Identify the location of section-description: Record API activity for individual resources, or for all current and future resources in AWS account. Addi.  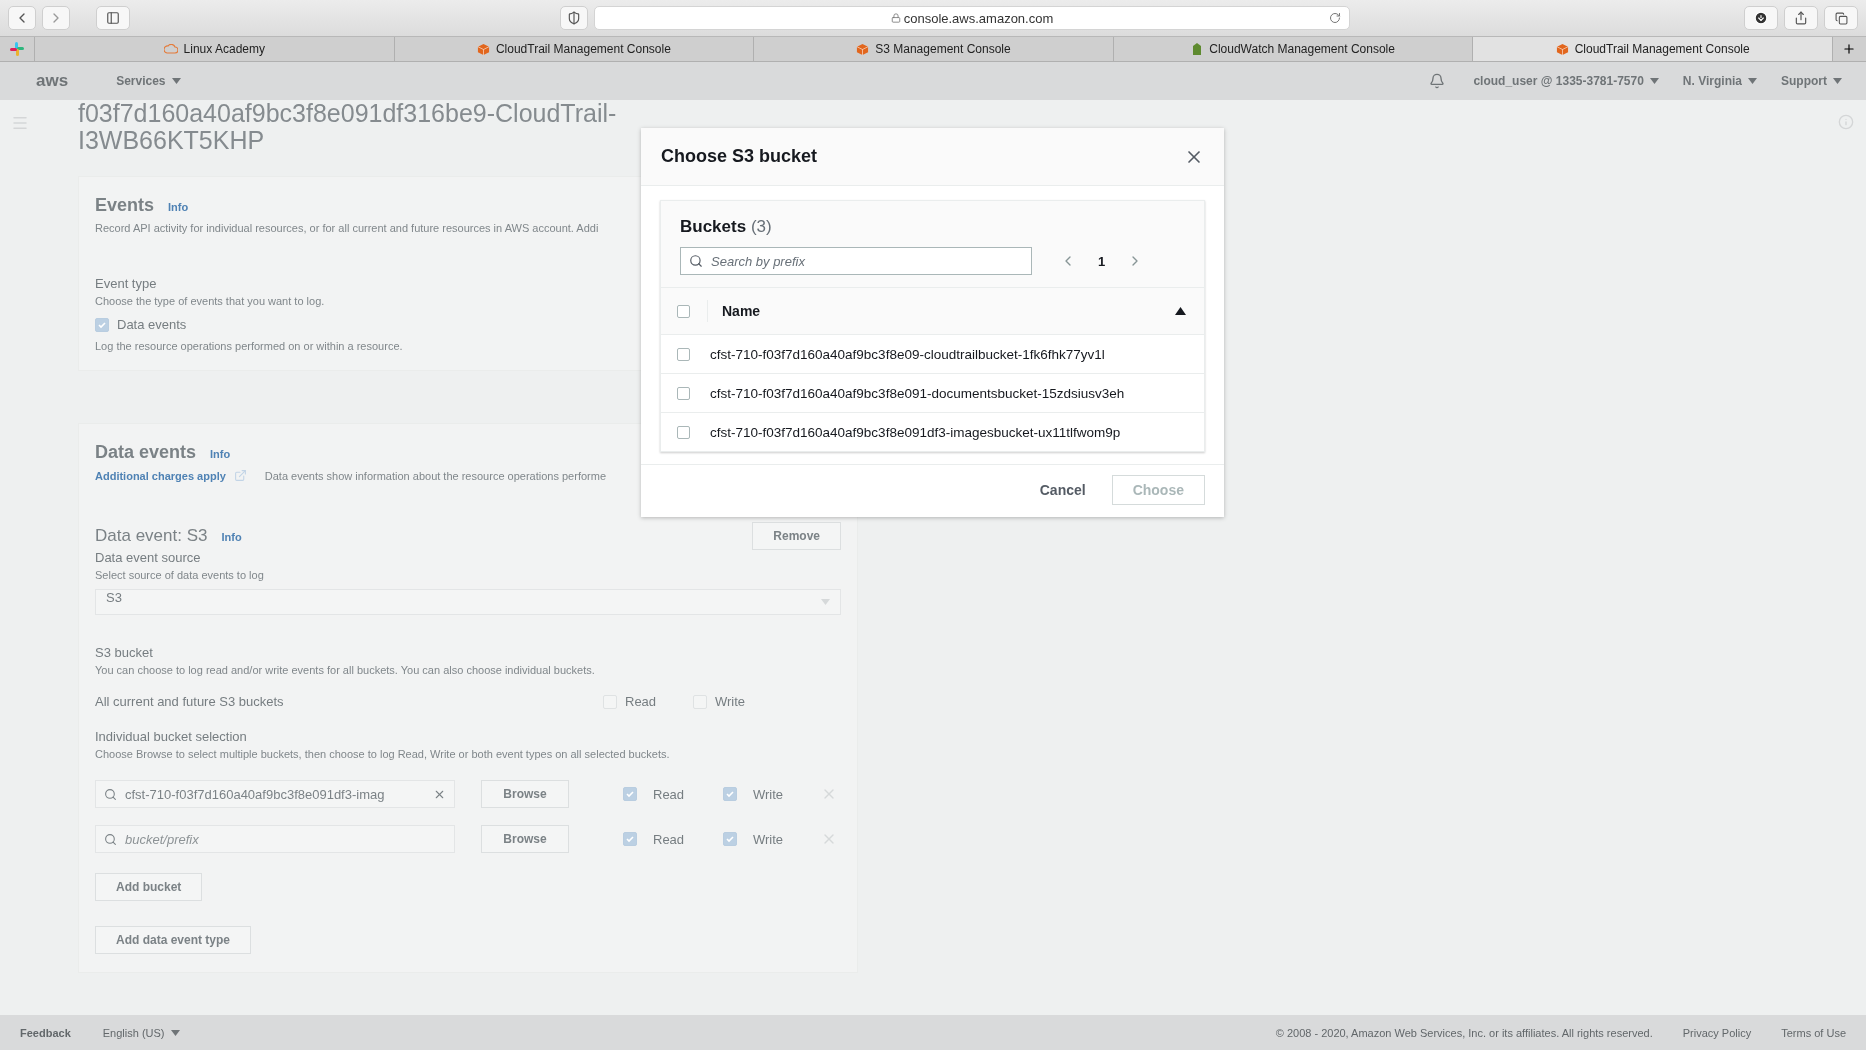
(347, 228).